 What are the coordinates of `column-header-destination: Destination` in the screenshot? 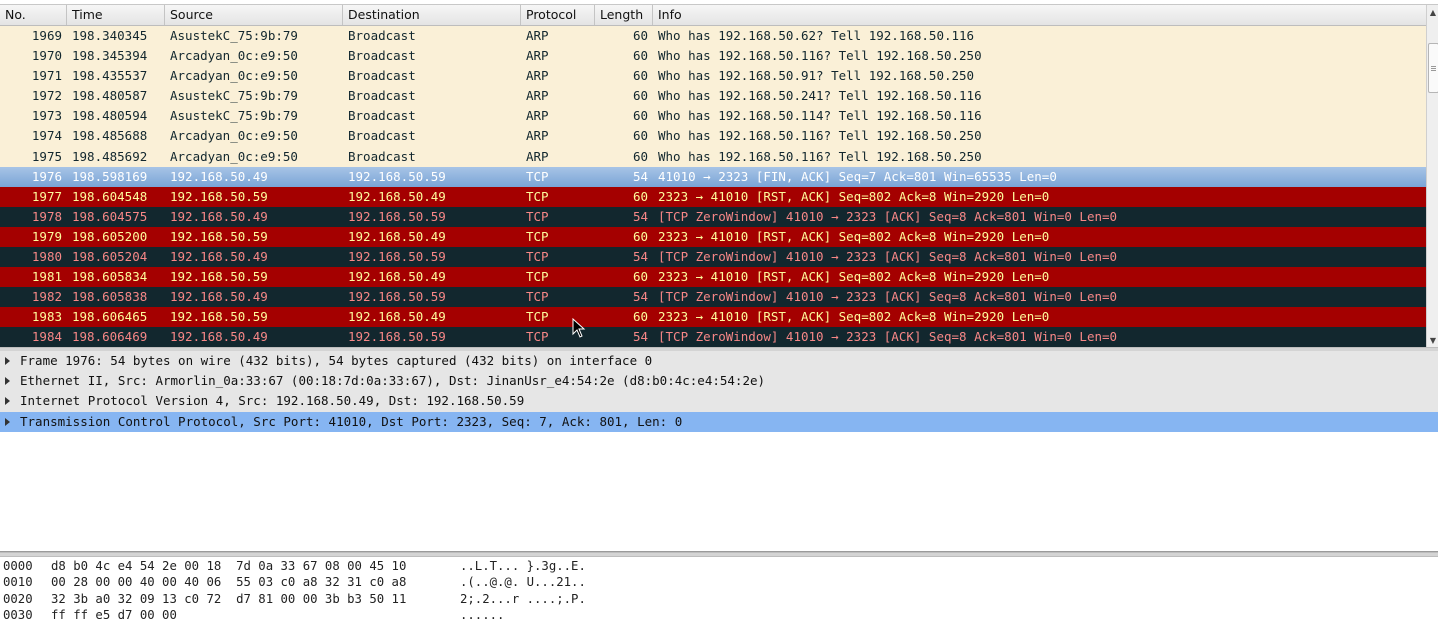 It's located at (432, 15).